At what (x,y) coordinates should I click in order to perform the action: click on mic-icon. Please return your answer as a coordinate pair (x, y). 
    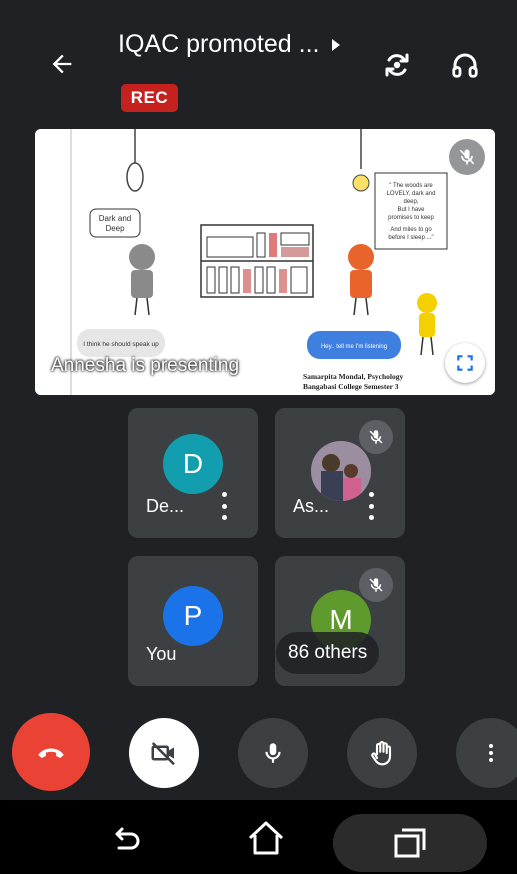
    Looking at the image, I should click on (273, 753).